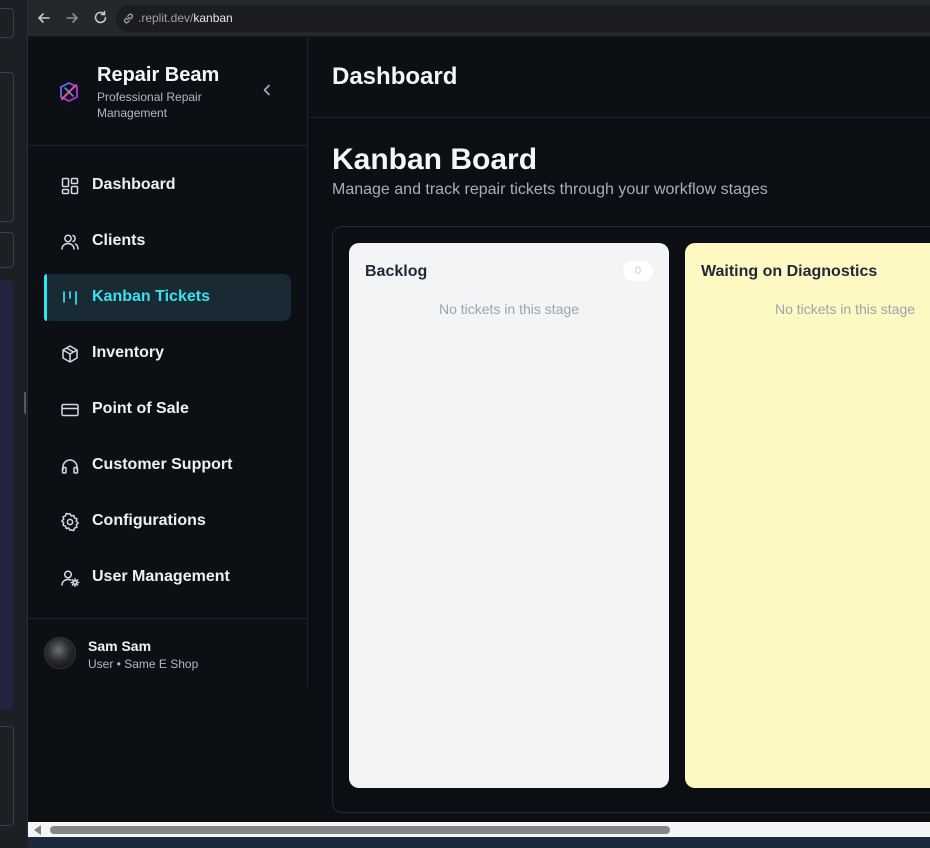  I want to click on sidebar-item-dashboard: Dashboard, so click(167, 185).